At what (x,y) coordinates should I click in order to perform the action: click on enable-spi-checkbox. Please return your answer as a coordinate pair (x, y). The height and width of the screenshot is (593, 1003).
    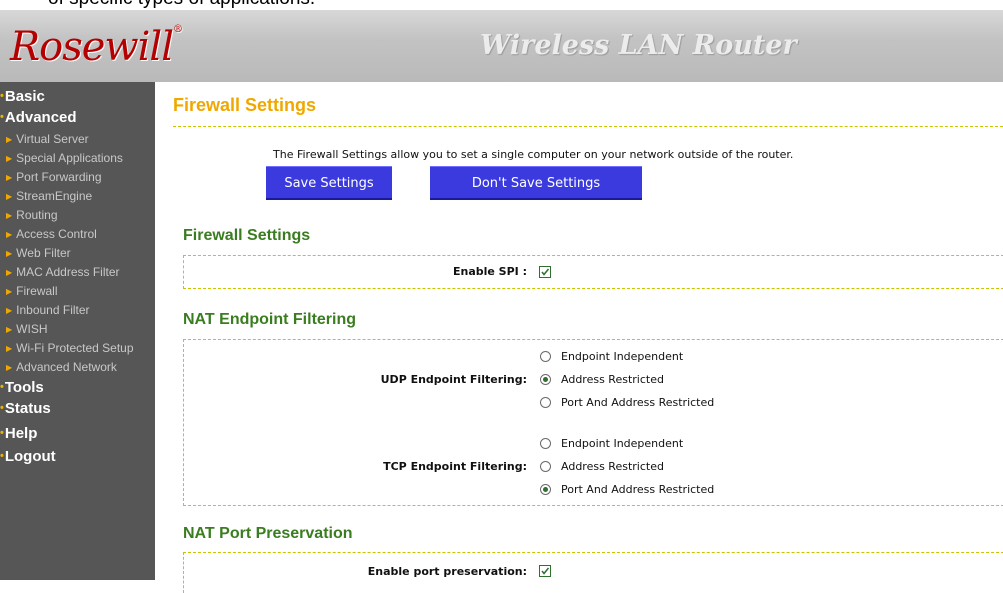
    Looking at the image, I should click on (545, 272).